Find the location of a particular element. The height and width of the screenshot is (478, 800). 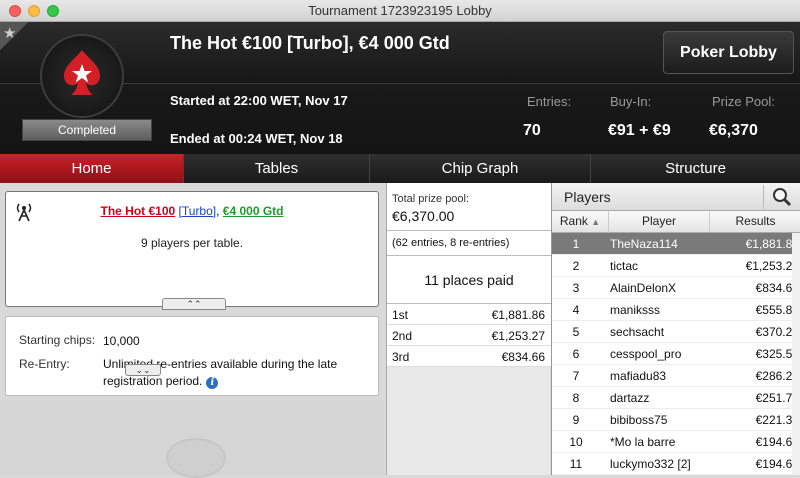

player-name: bibiboss75 is located at coordinates (639, 420).